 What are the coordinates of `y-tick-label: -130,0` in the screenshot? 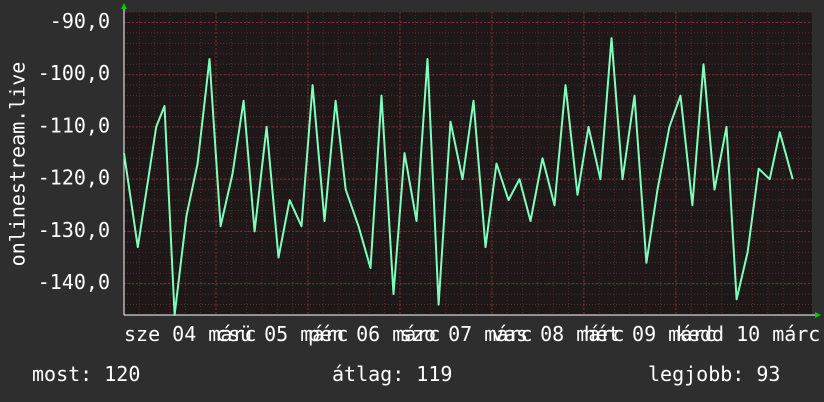 It's located at (74, 230).